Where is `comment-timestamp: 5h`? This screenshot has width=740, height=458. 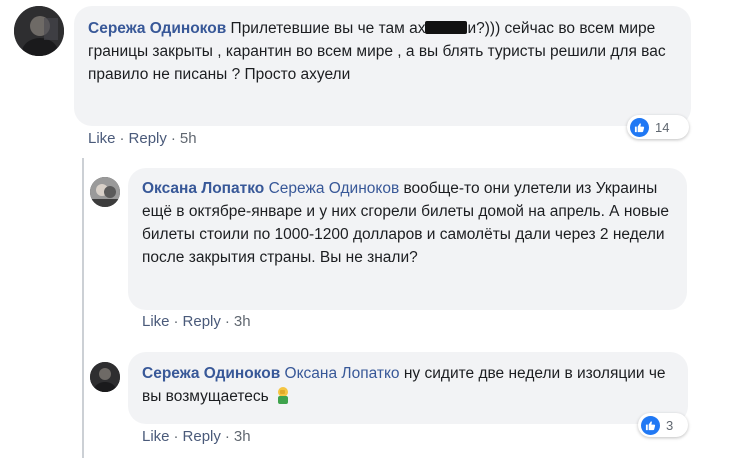 comment-timestamp: 5h is located at coordinates (188, 138).